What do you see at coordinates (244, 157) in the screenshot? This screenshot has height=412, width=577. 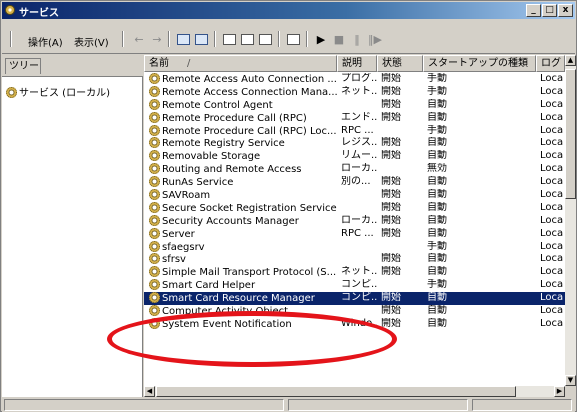 I see `service-name: Removable Storage` at bounding box center [244, 157].